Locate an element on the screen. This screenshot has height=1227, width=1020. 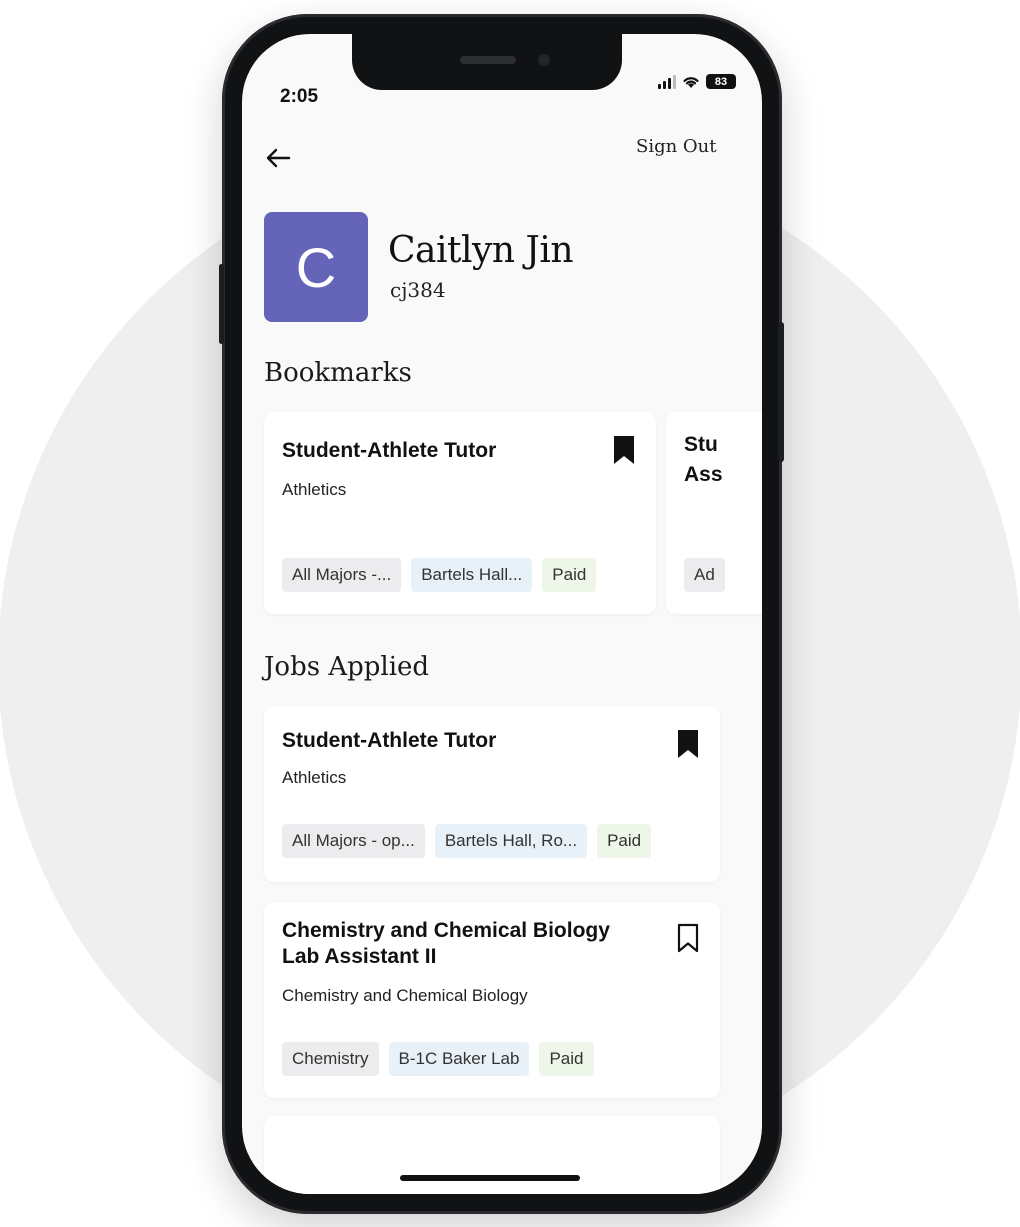
bookmark-card: Stu Ass Ad is located at coordinates (714, 513).